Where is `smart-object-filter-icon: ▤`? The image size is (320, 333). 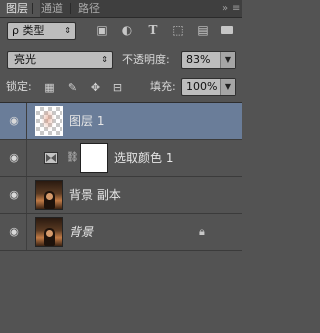
smart-object-filter-icon: ▤ is located at coordinates (203, 30).